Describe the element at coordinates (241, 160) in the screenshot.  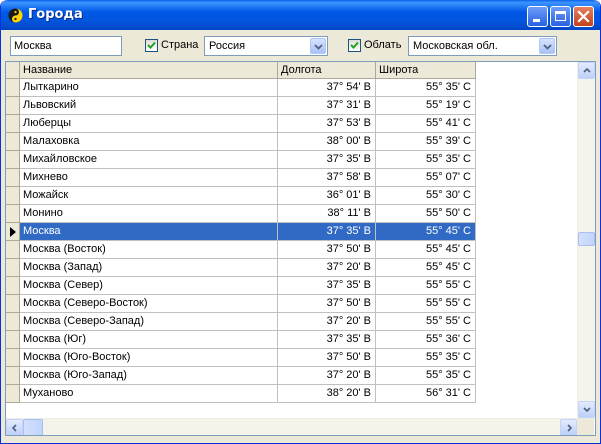
I see `table-row: Михайловское 37° 35' В 55° 35' С` at that location.